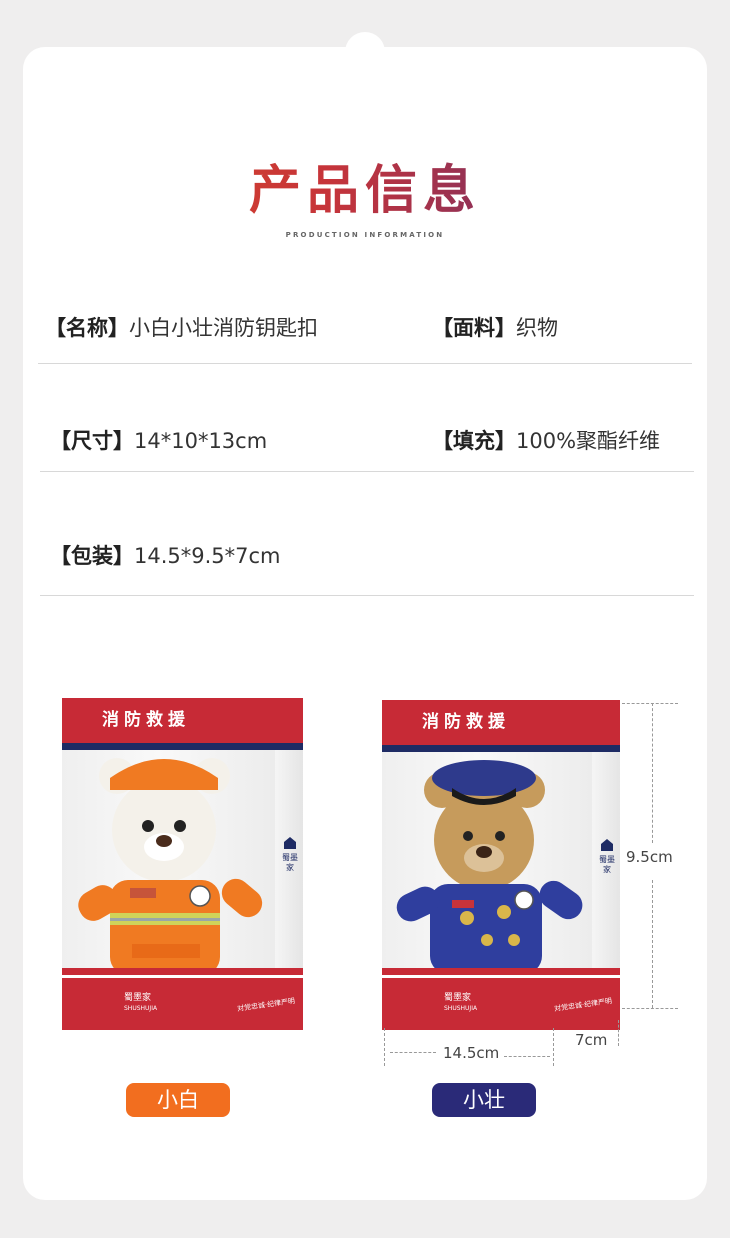 Image resolution: width=730 pixels, height=1238 pixels. What do you see at coordinates (365, 52) in the screenshot?
I see `card-notch-hole` at bounding box center [365, 52].